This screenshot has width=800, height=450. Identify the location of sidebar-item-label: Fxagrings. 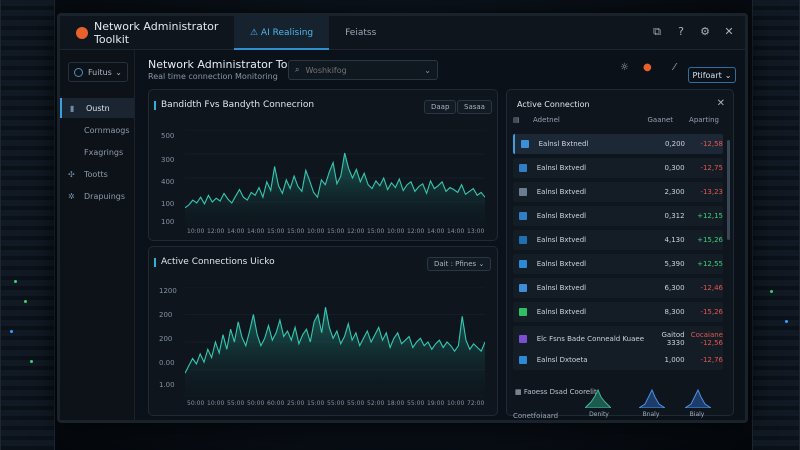
(104, 152).